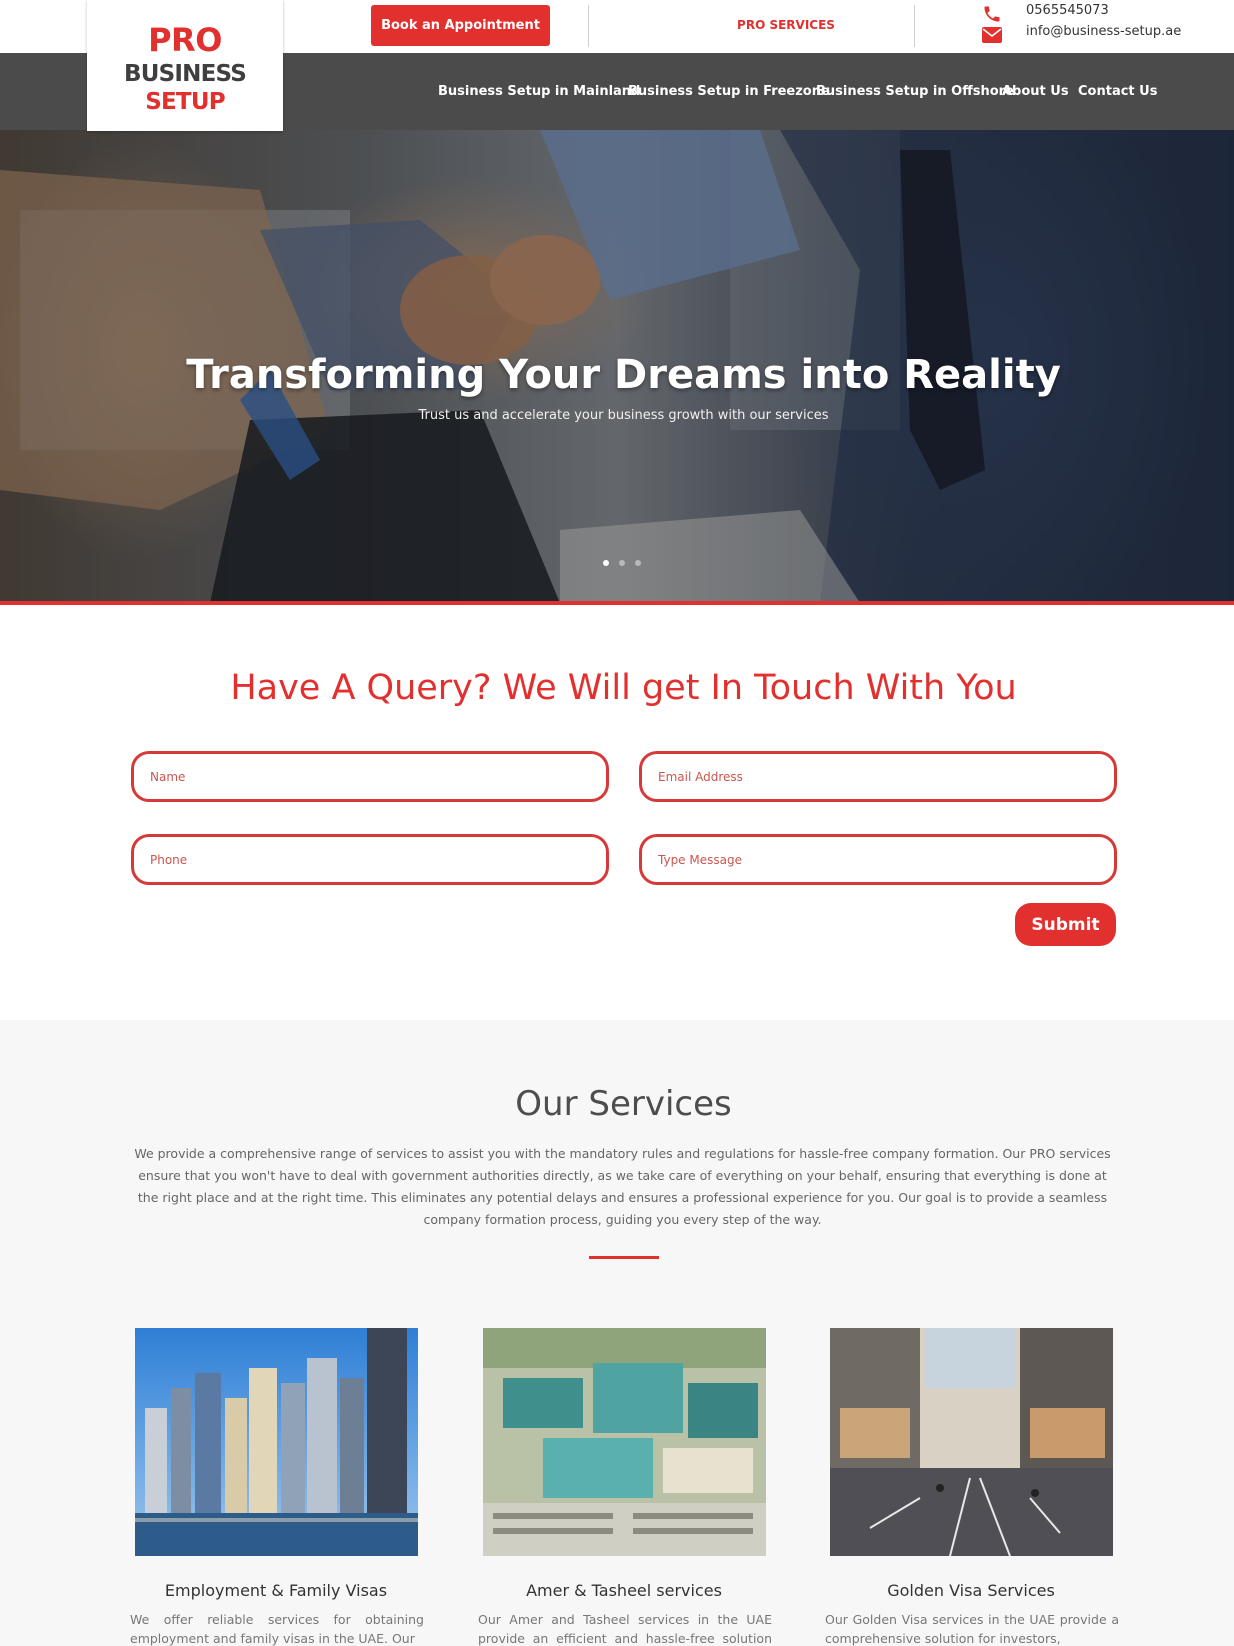 This screenshot has width=1234, height=1646. What do you see at coordinates (624, 1442) in the screenshot?
I see `amer-tasheel-image` at bounding box center [624, 1442].